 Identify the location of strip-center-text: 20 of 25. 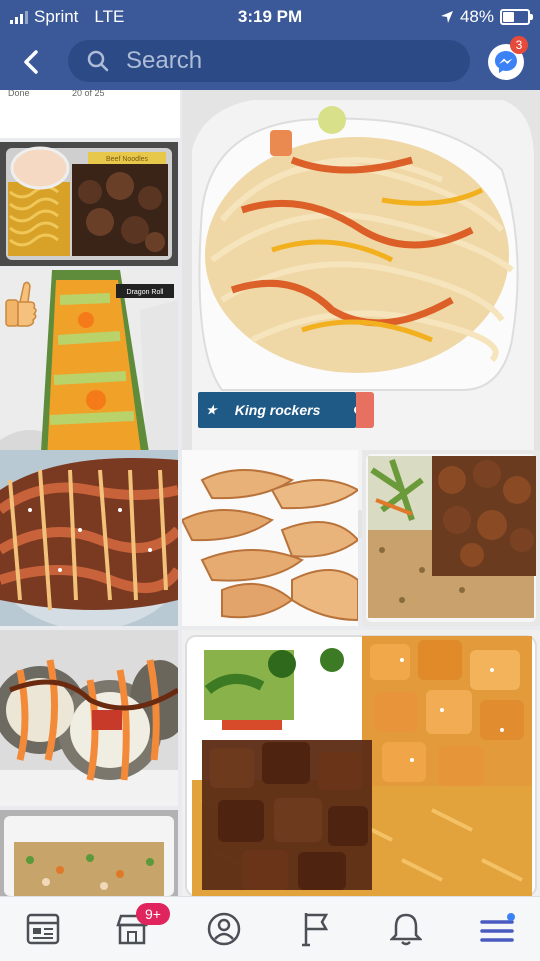
(88, 94).